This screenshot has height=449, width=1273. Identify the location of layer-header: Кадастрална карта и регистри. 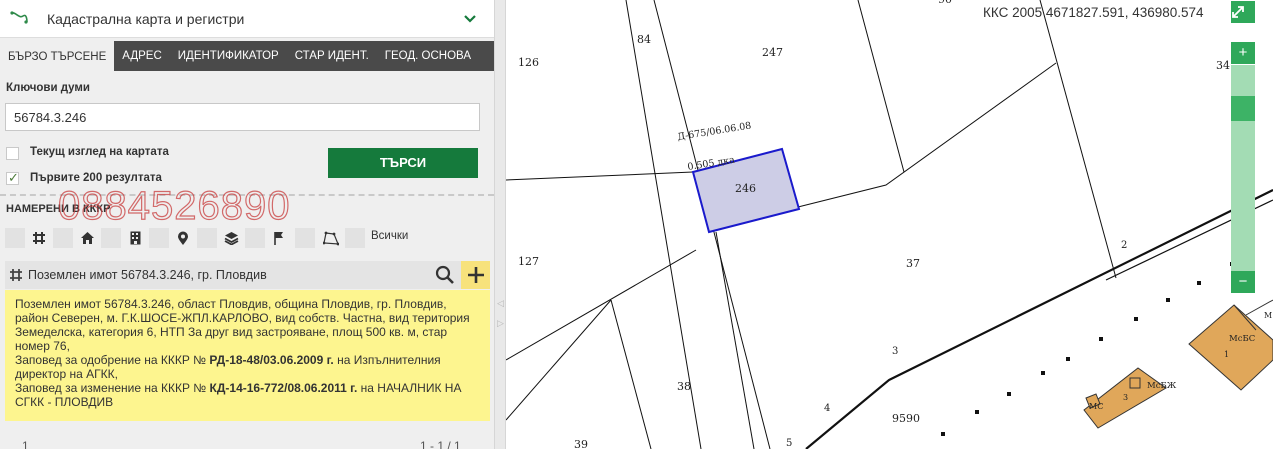
(247, 19).